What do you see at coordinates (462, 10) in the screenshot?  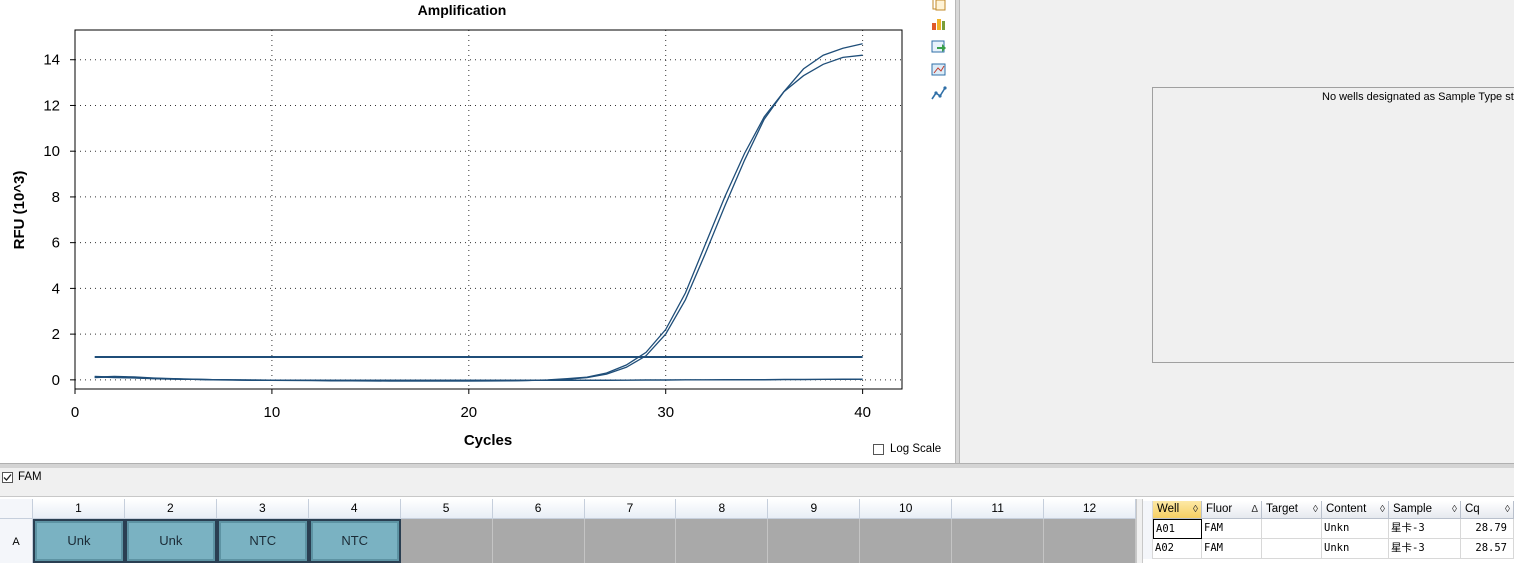 I see `chart-title: Amplification` at bounding box center [462, 10].